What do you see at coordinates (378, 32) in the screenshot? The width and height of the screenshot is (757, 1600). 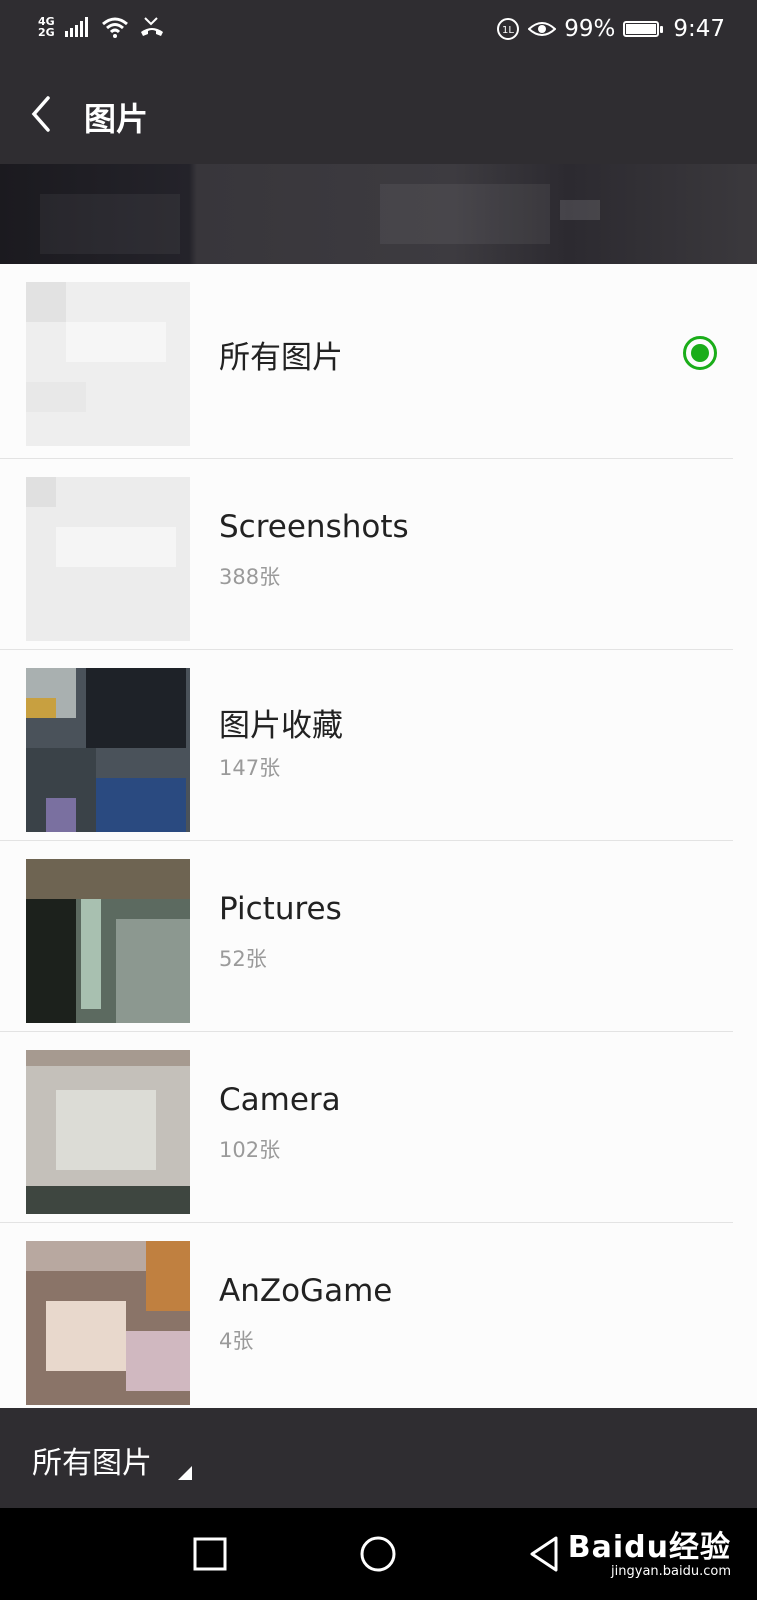 I see `status-bar: 4G 2G 1L 99% 9:47` at bounding box center [378, 32].